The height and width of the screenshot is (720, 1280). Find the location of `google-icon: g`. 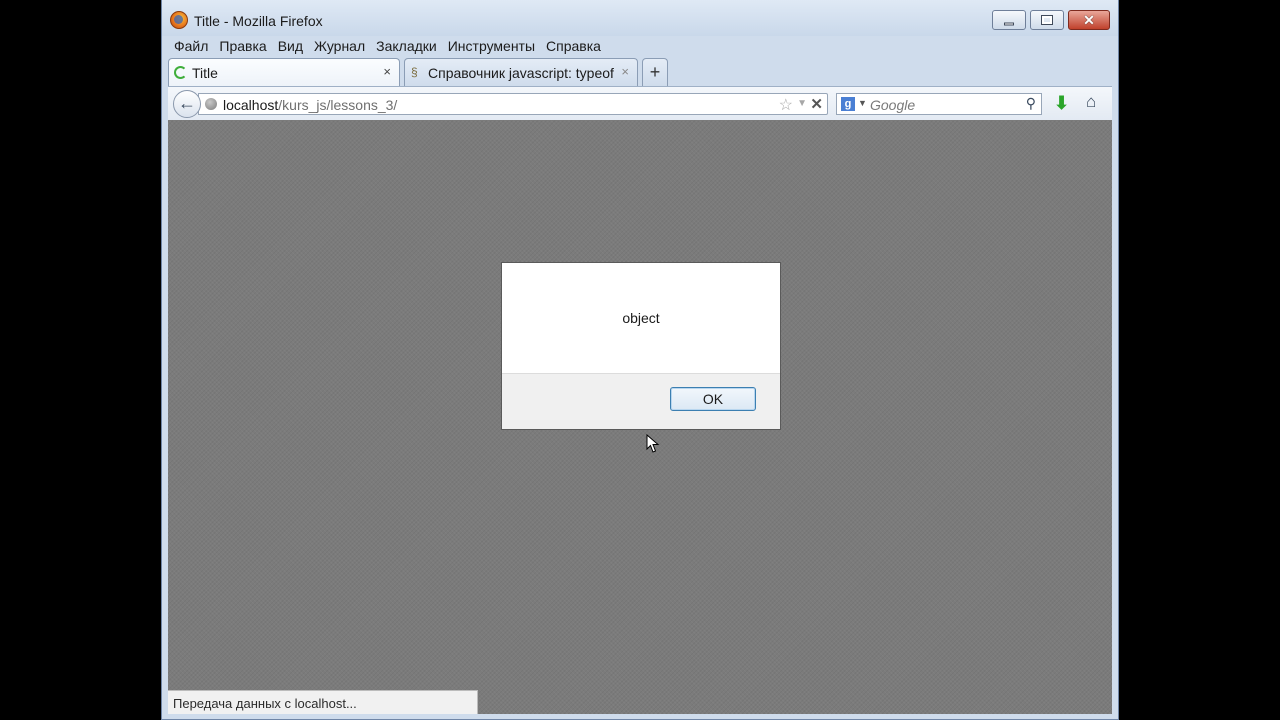

google-icon: g is located at coordinates (848, 104).